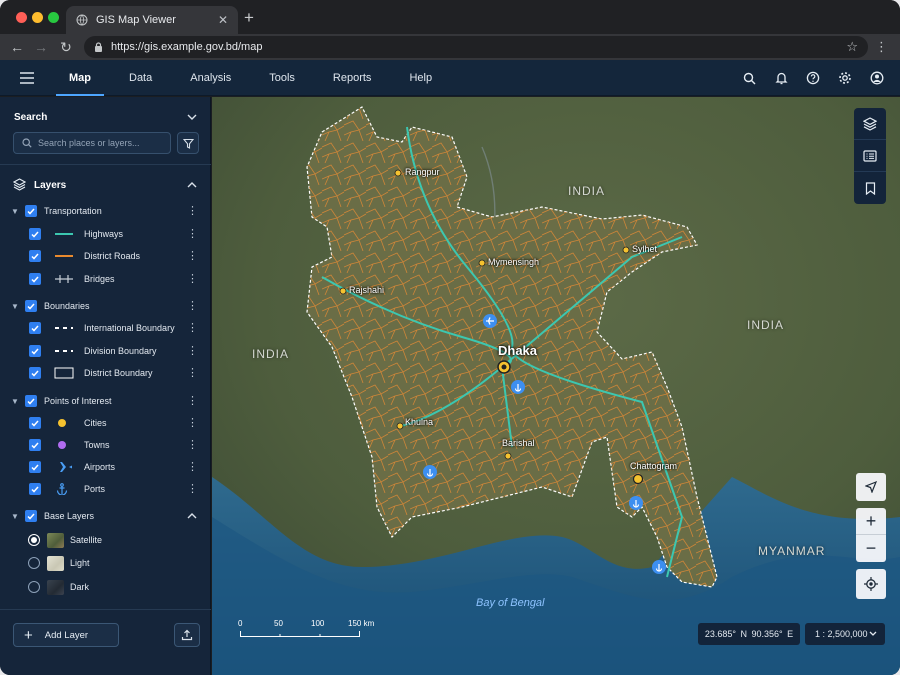  What do you see at coordinates (21, 17) in the screenshot?
I see `close-window-button` at bounding box center [21, 17].